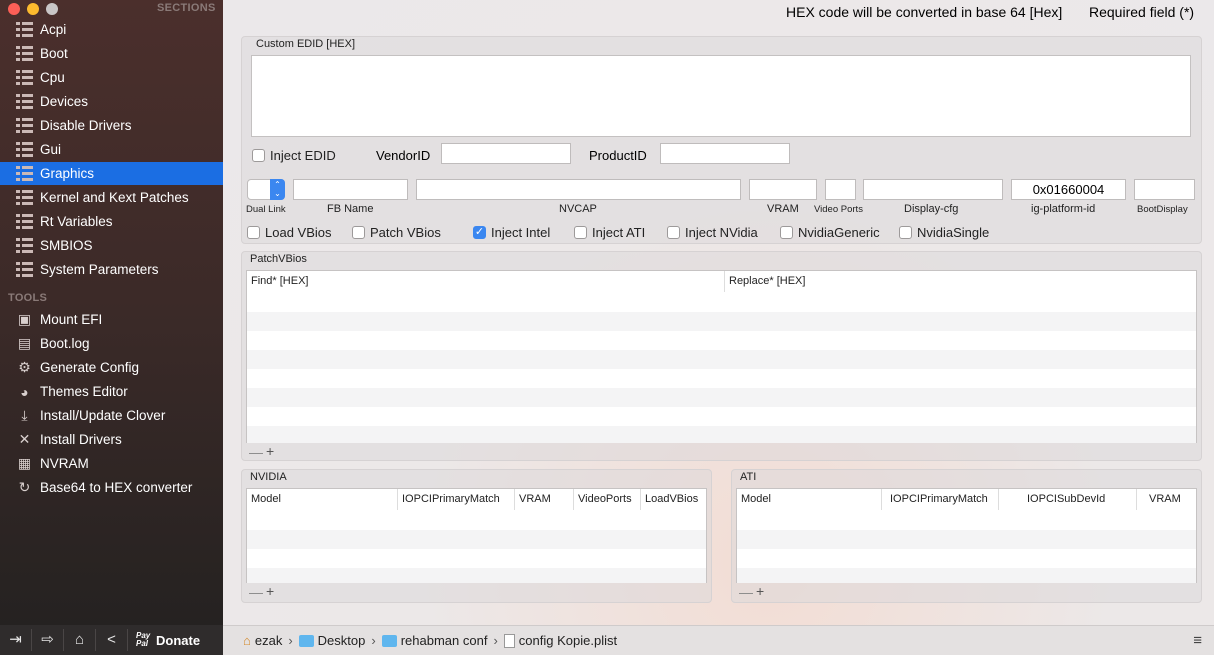 Image resolution: width=1214 pixels, height=655 pixels. I want to click on ati-remove-button: —, so click(746, 592).